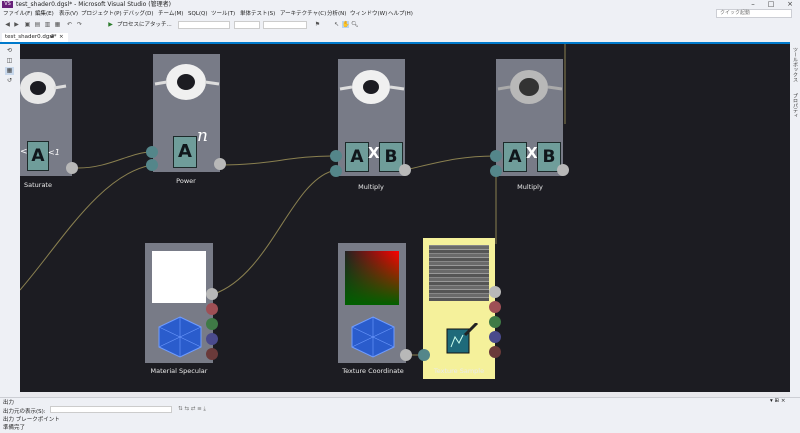 The image size is (800, 433). Describe the element at coordinates (110, 24) in the screenshot. I see `start-icon: ▶` at that location.